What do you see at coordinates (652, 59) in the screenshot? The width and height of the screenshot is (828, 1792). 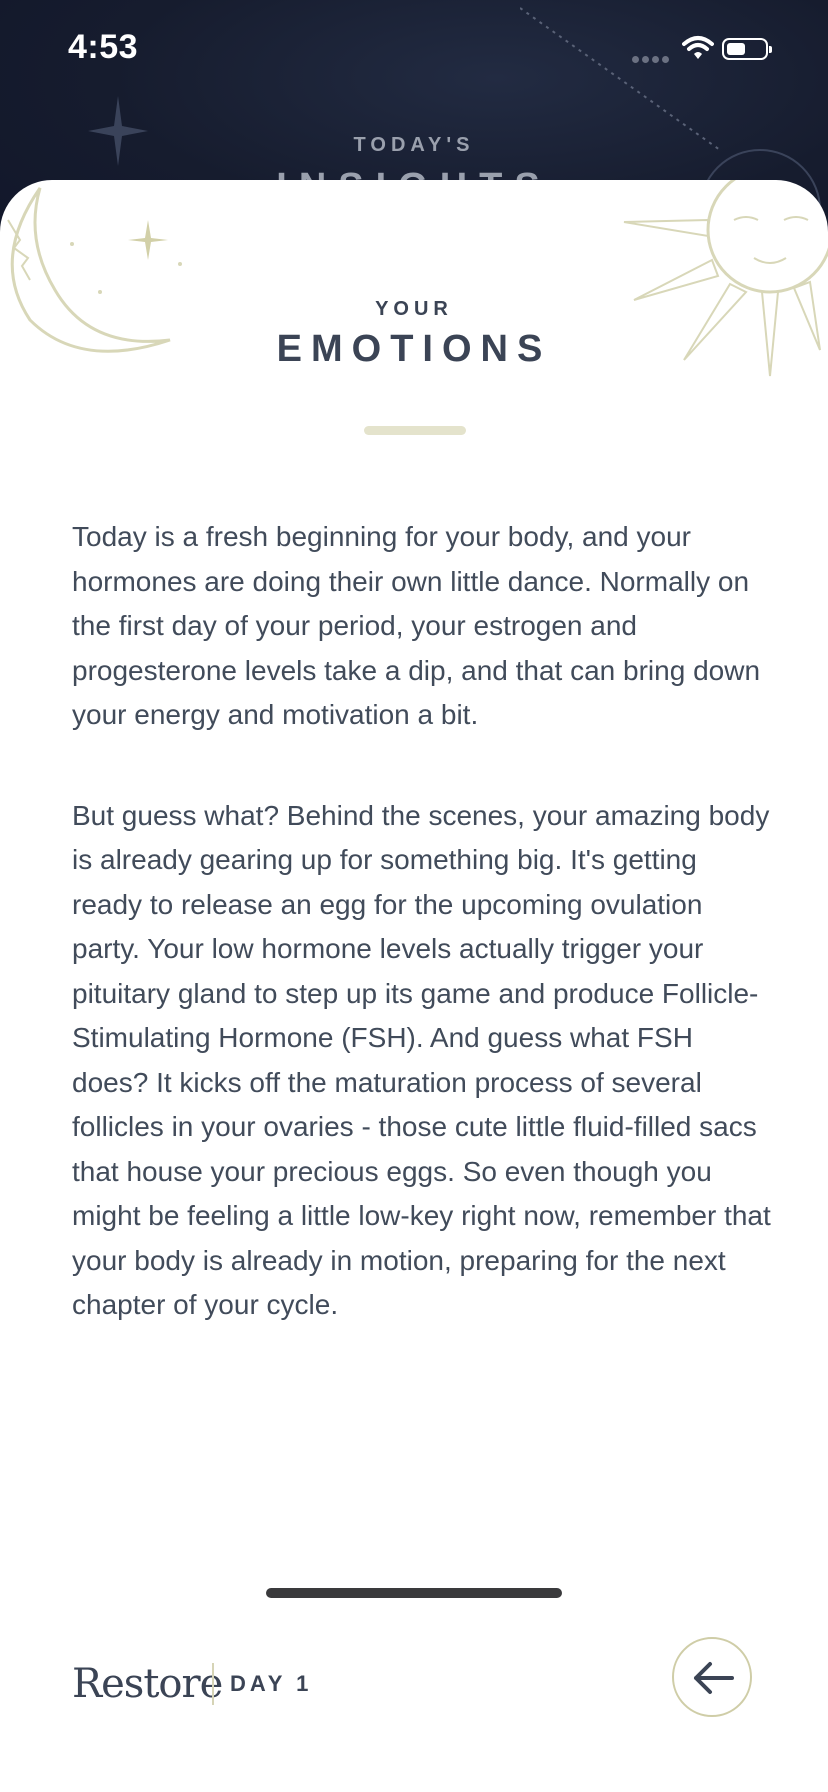 I see `cellular-signal-icon` at bounding box center [652, 59].